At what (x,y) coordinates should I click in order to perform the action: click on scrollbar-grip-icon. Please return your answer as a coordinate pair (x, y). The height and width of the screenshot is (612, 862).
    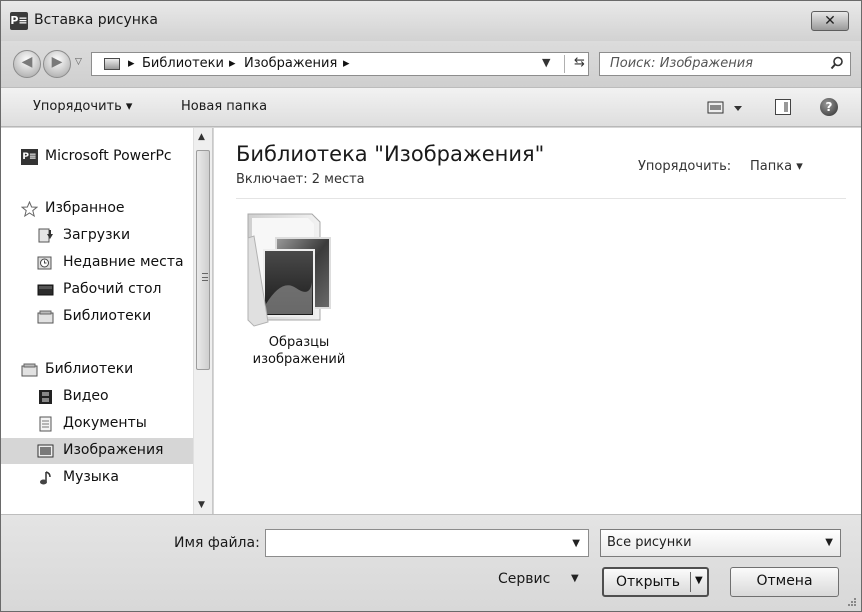
    Looking at the image, I should click on (205, 277).